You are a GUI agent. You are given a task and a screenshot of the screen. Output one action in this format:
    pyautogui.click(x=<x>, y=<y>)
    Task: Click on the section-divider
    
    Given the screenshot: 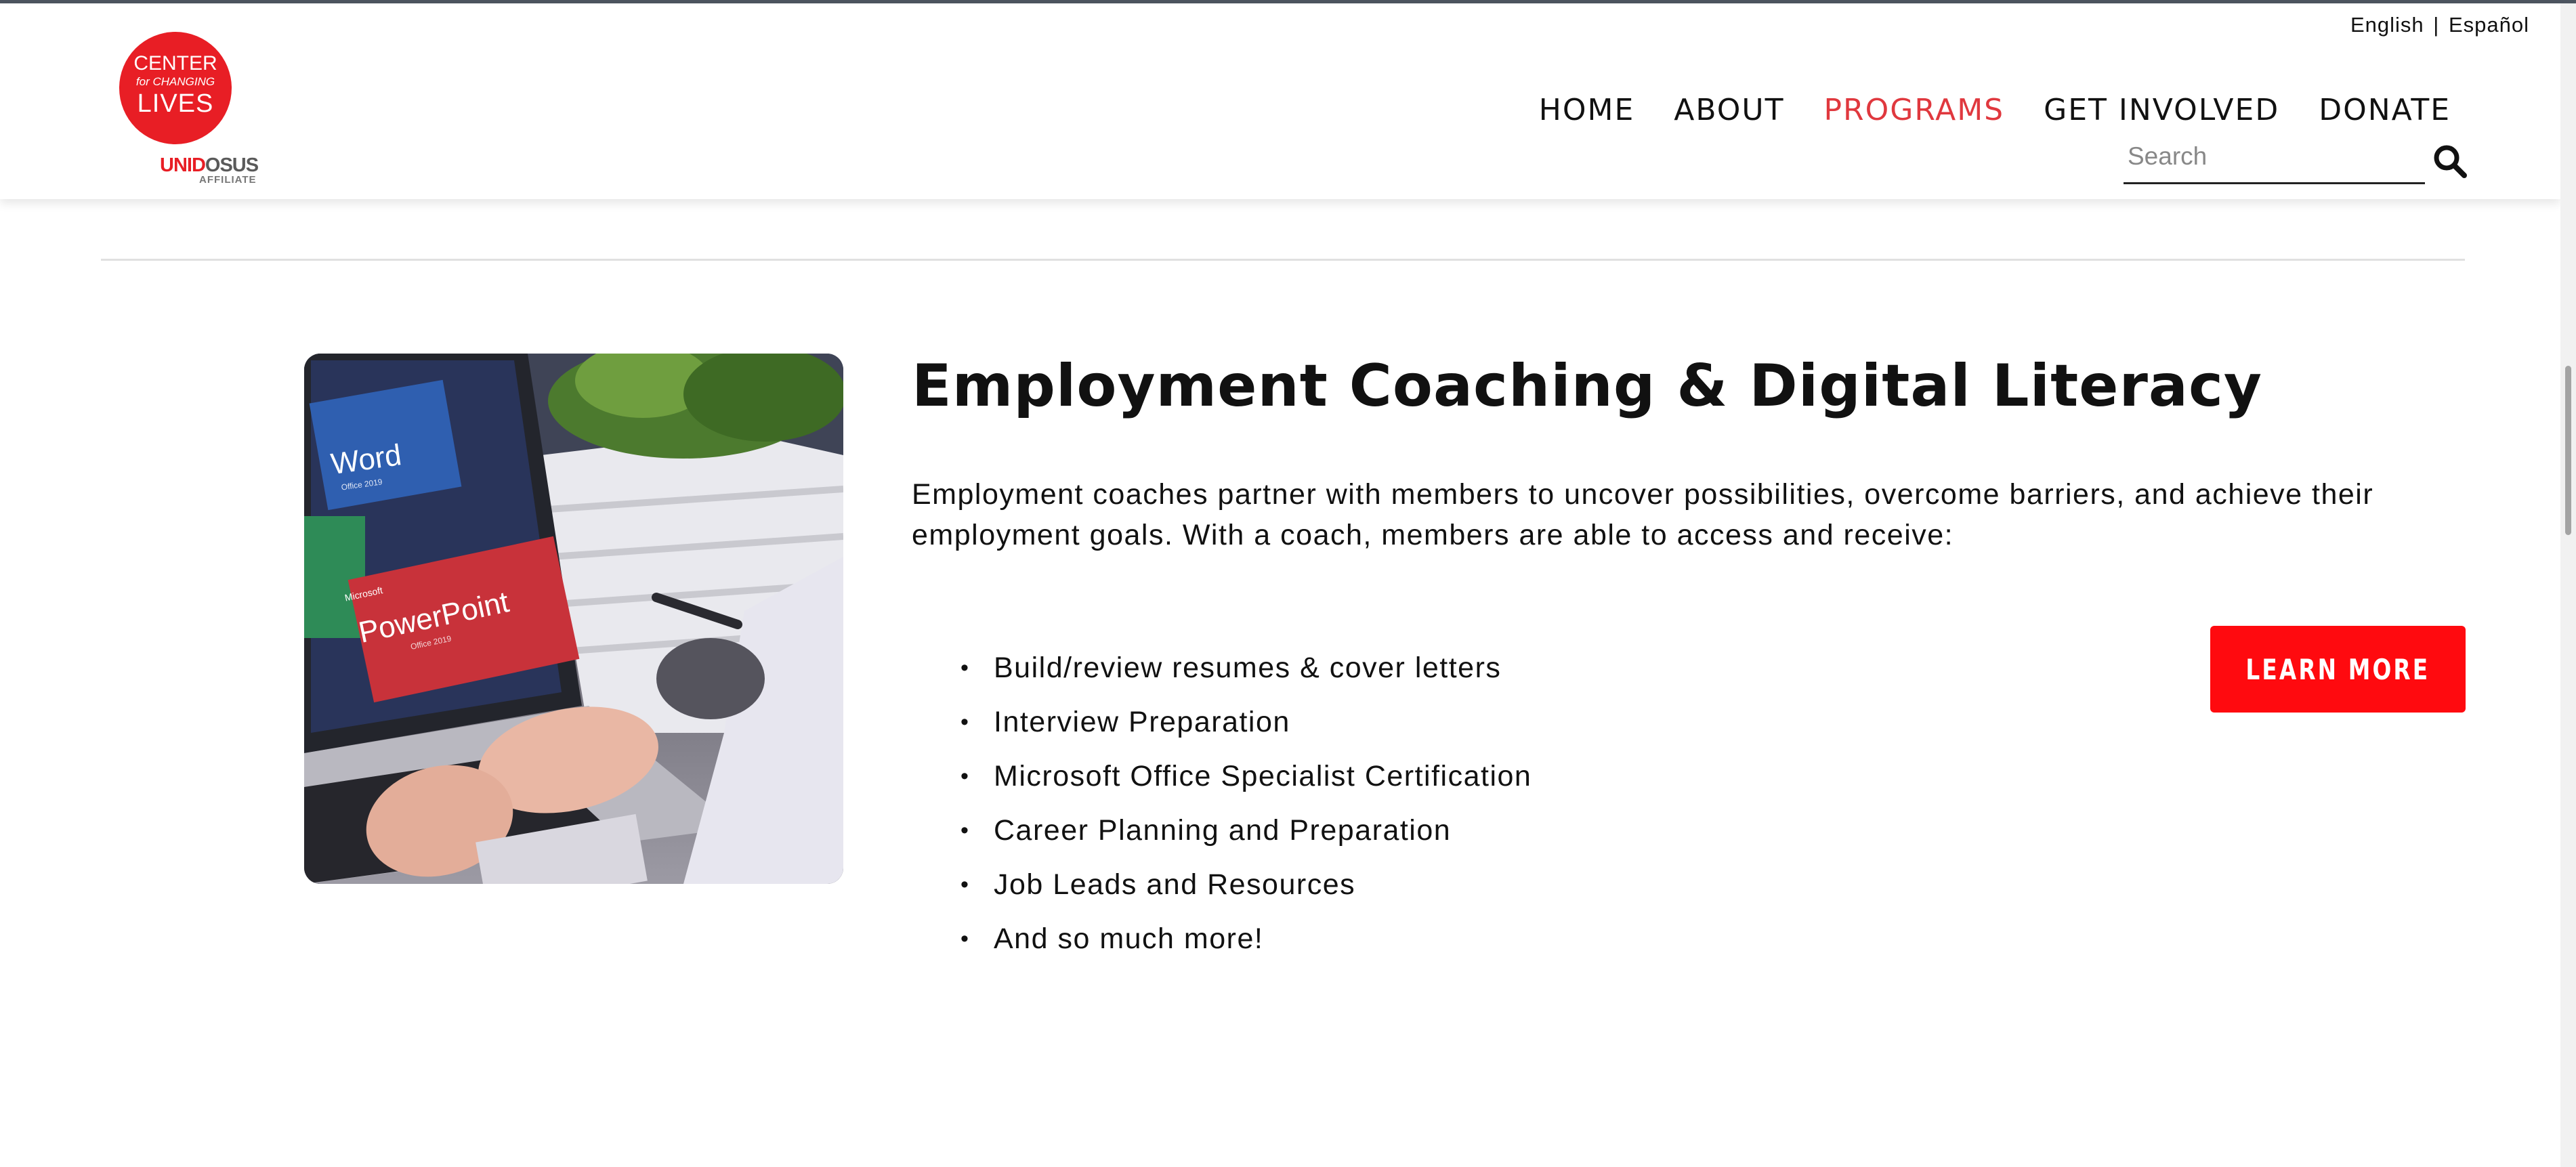 What is the action you would take?
    pyautogui.click(x=1283, y=260)
    